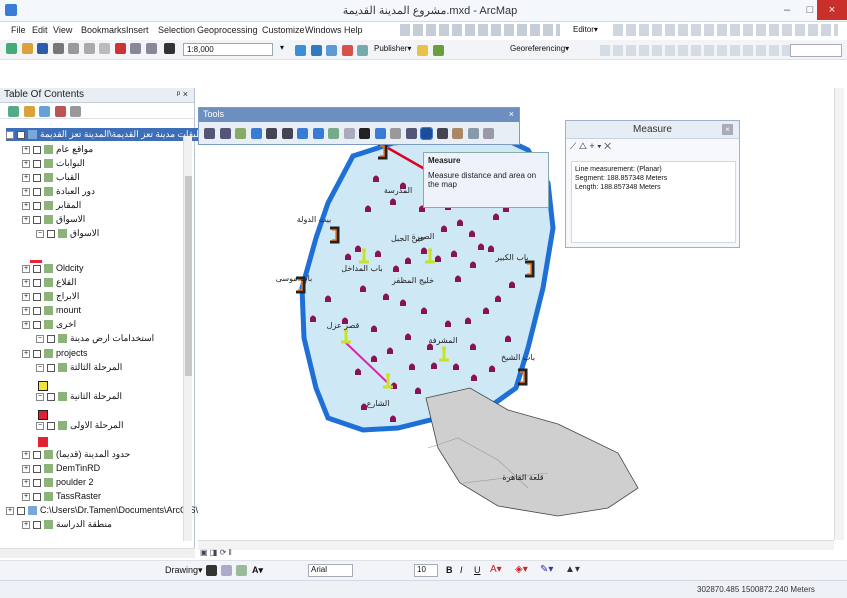 This screenshot has width=847, height=598. Describe the element at coordinates (102, 510) in the screenshot. I see `toc-group-row: + C:\Users\Dr.Tamen\Documents\ArcGIS\` at that location.